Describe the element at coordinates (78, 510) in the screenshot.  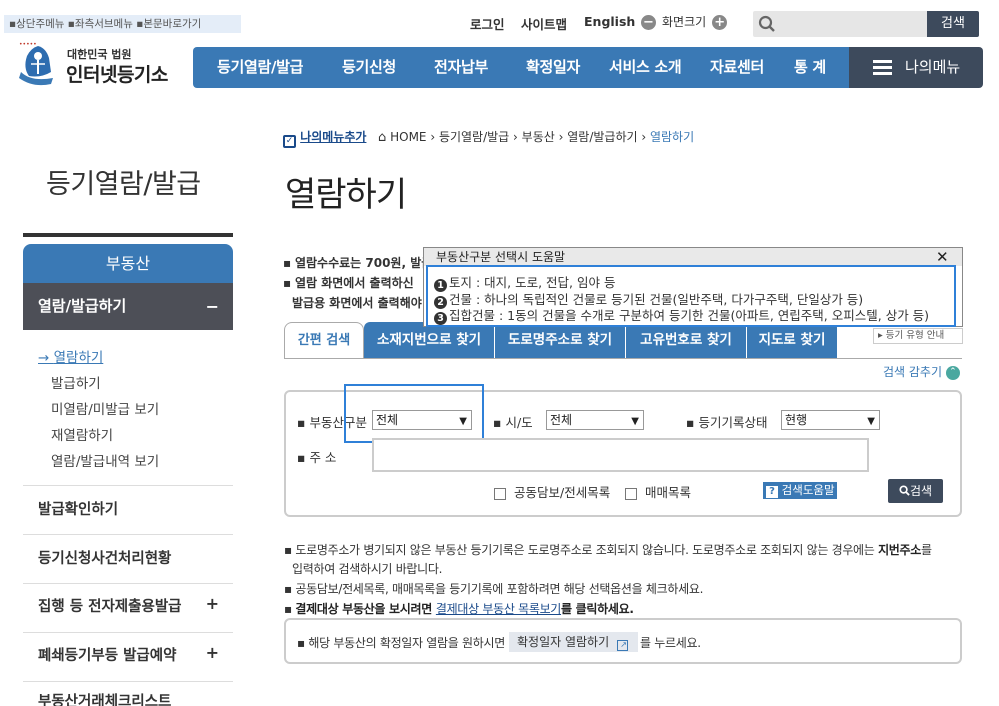
I see `lnb-item-label: 발급확인하기` at that location.